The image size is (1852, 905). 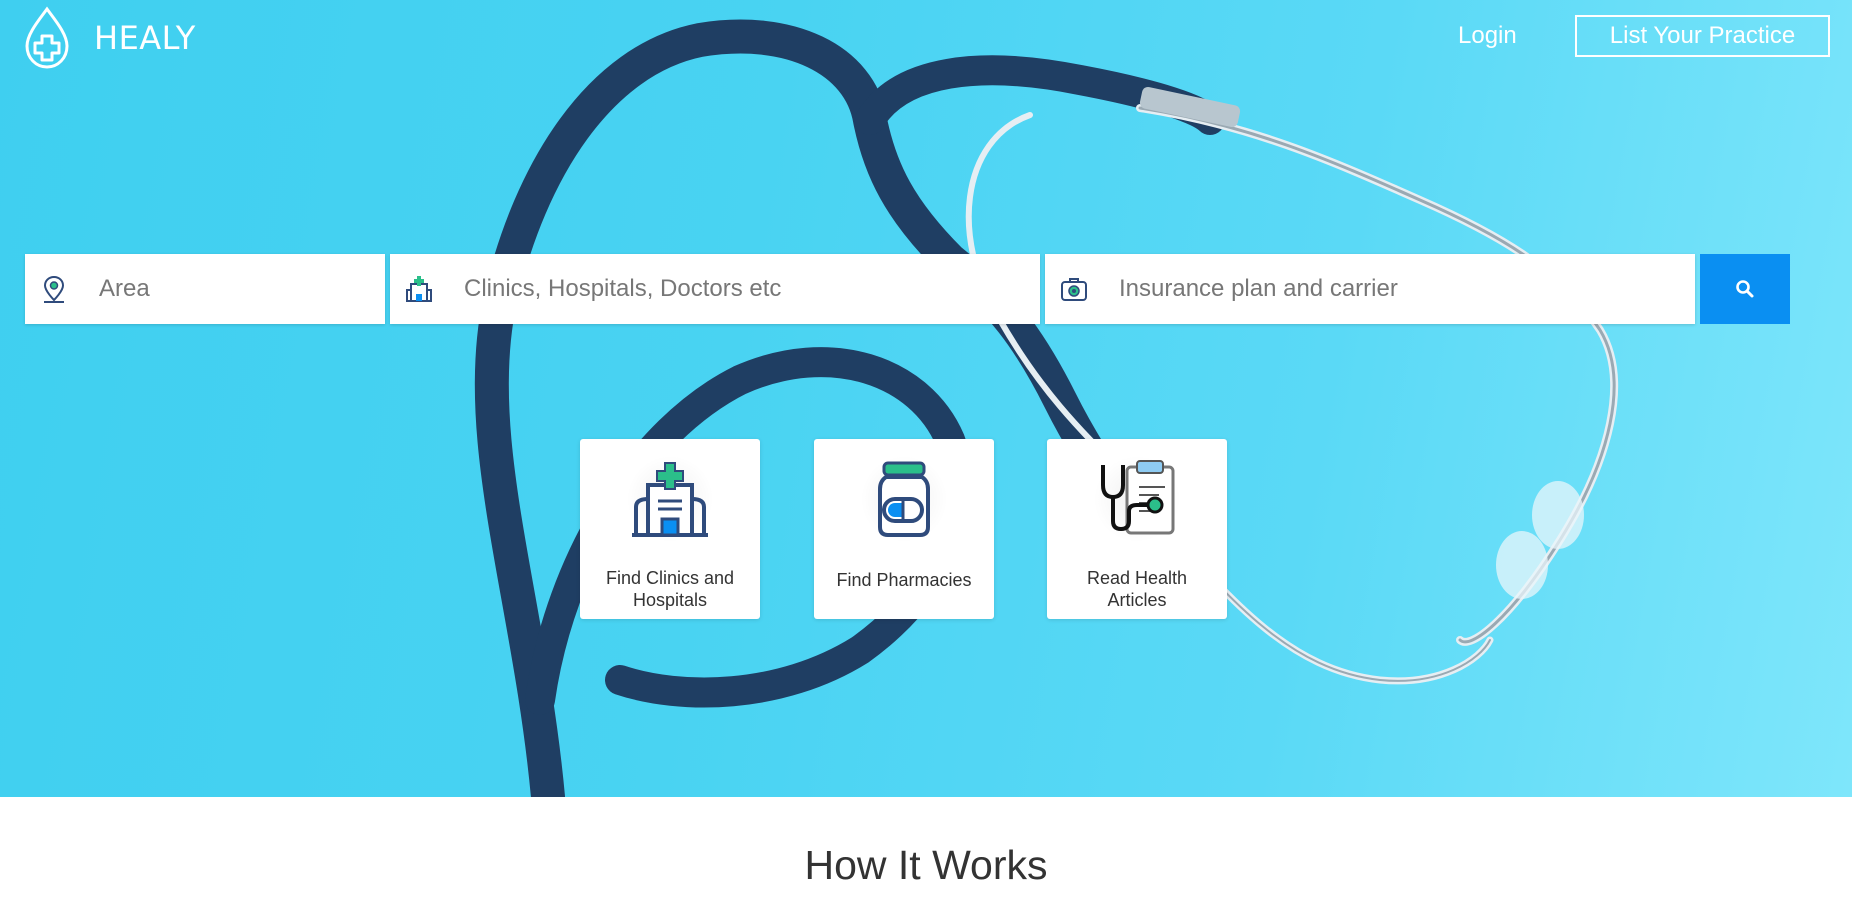 I want to click on brand-logo: HEALY, so click(x=109, y=38).